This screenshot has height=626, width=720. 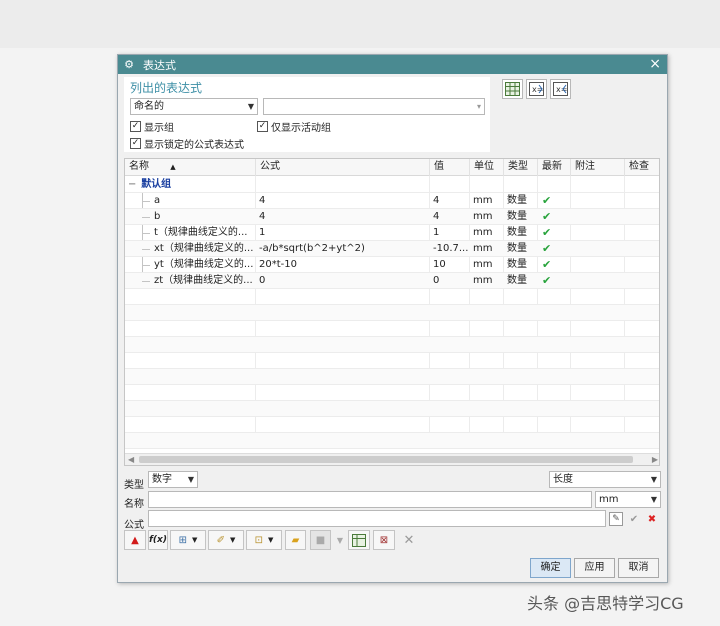 I want to click on watermark: 头条 @吉思特学习CG, so click(x=605, y=603).